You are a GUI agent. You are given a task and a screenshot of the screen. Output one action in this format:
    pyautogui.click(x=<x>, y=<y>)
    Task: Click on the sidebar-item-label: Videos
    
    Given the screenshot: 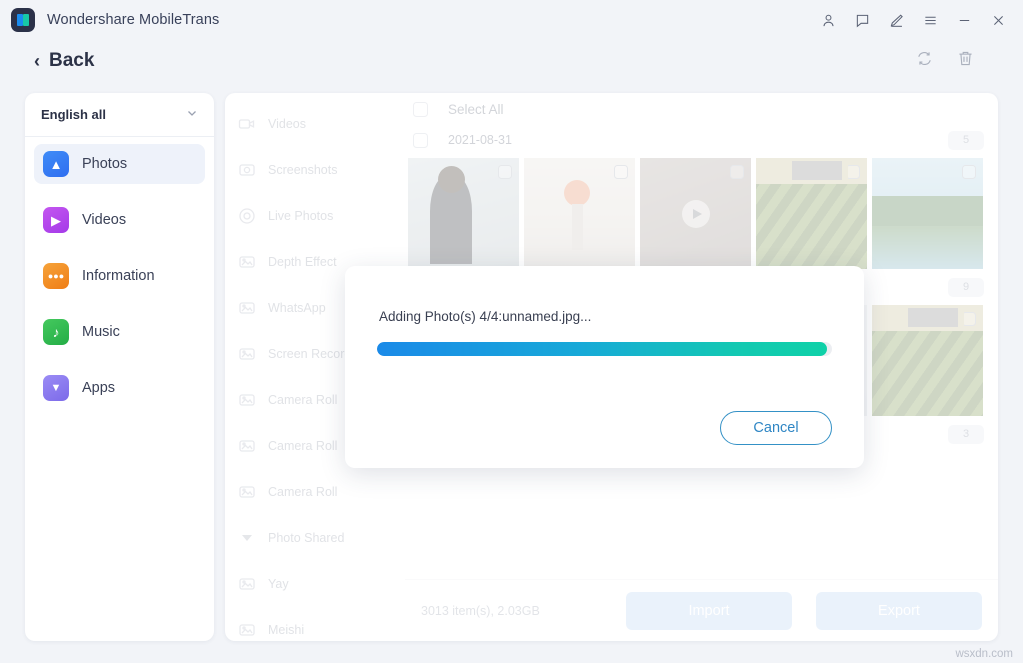 What is the action you would take?
    pyautogui.click(x=104, y=220)
    